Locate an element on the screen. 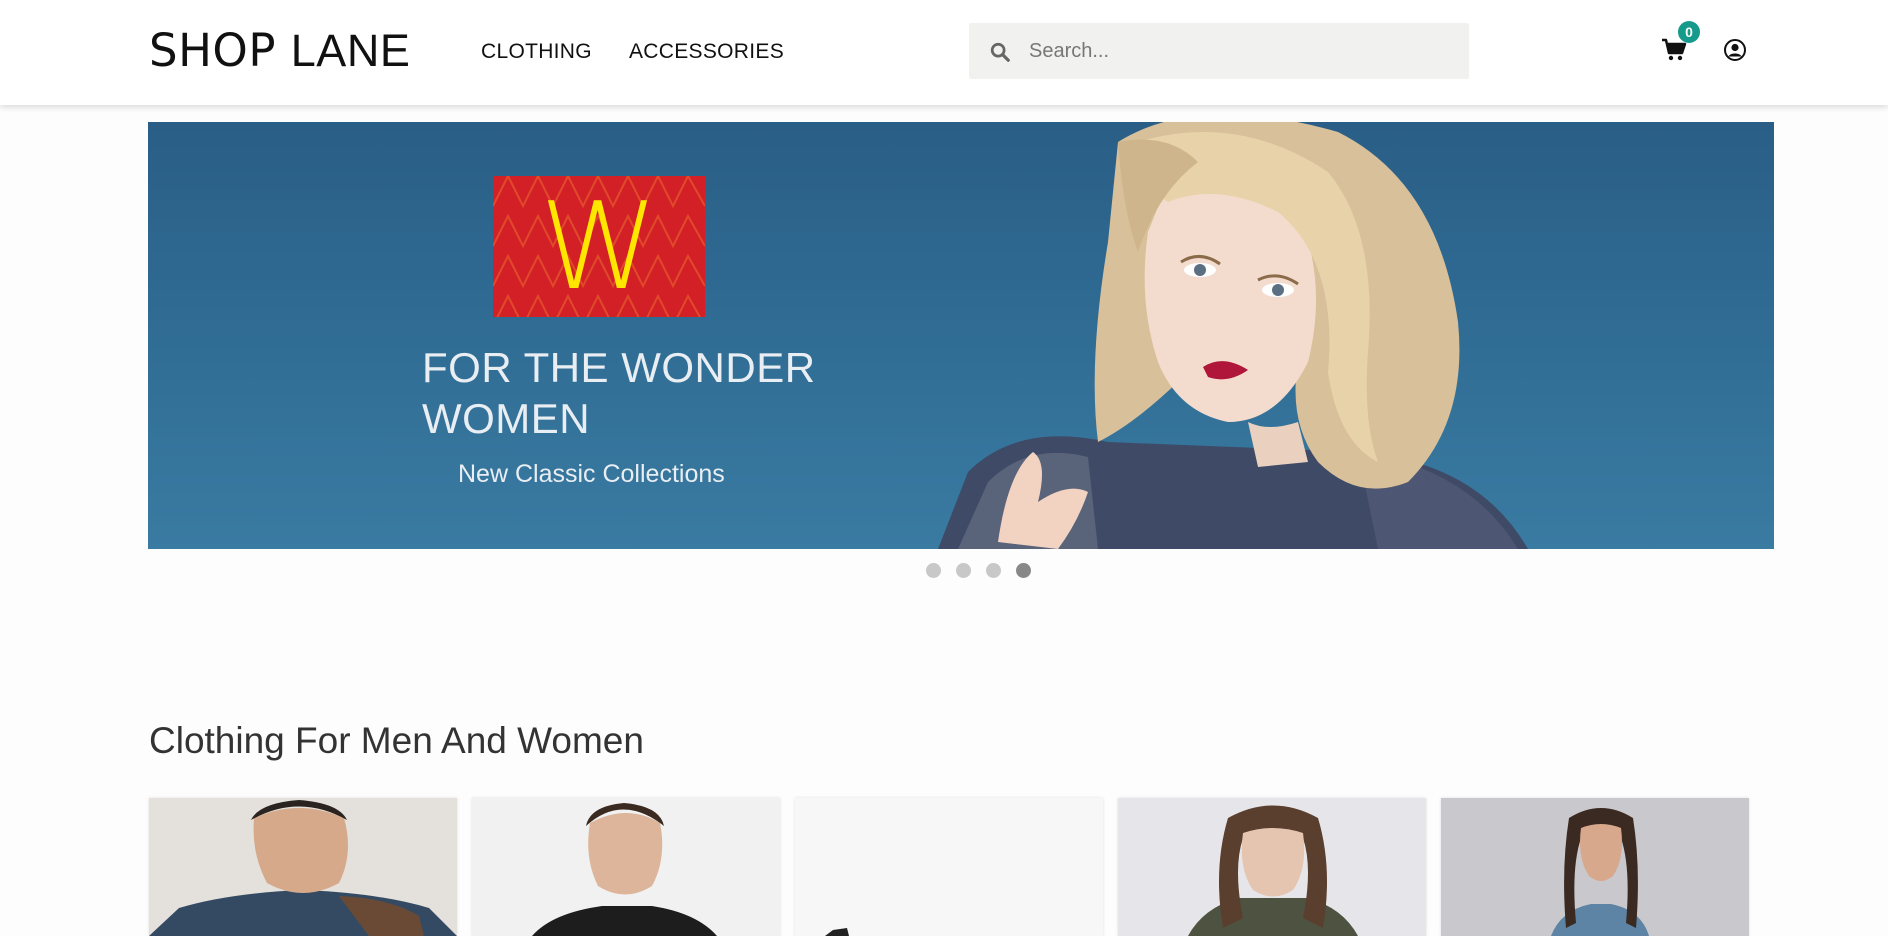  site-header: SHOP LANE CLOTHING ACCESSORIES 0 is located at coordinates (944, 52).